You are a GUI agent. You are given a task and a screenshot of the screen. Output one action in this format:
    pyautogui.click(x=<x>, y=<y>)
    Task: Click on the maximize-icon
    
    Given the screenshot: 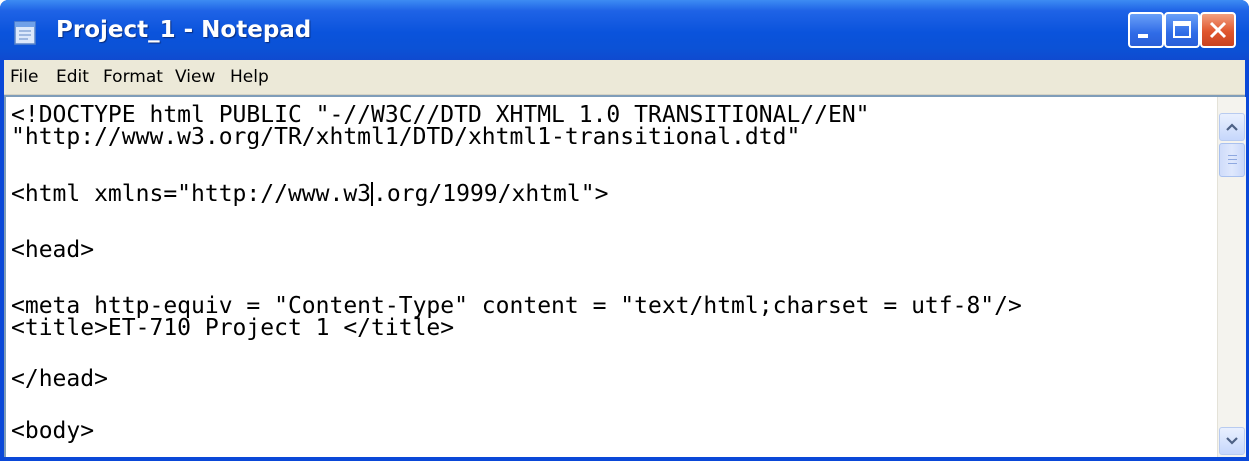 What is the action you would take?
    pyautogui.click(x=1182, y=29)
    